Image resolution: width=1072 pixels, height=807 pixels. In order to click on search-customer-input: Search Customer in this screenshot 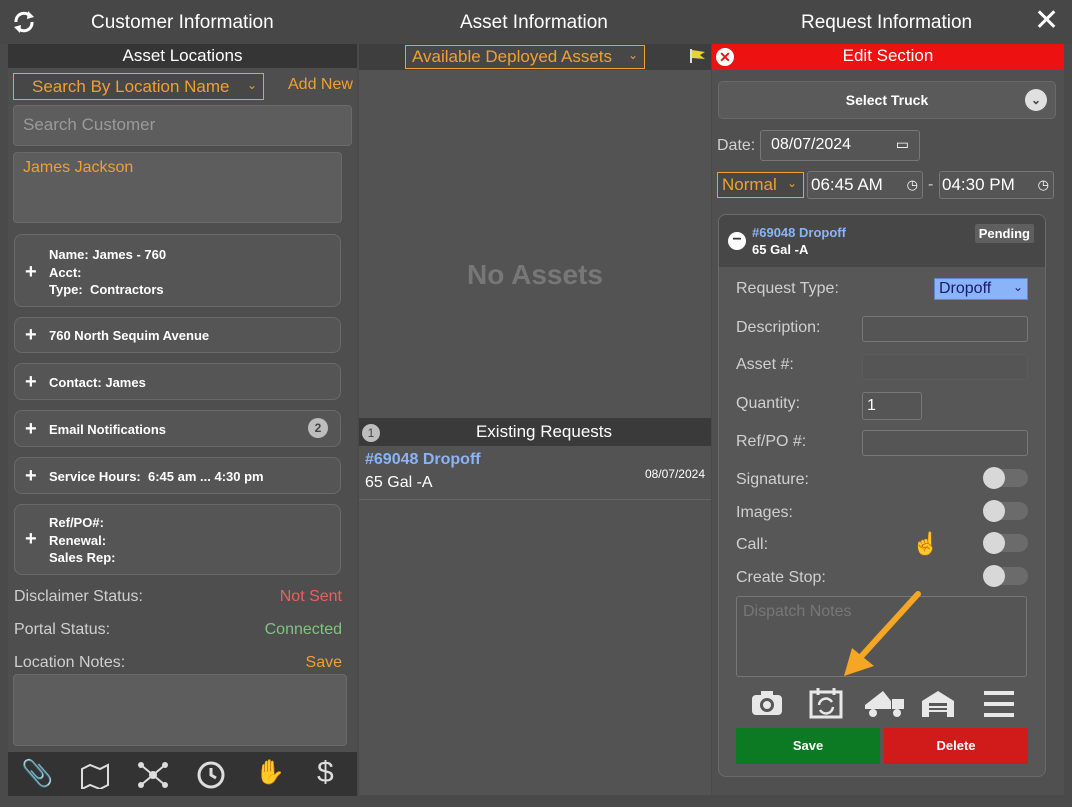, I will do `click(182, 125)`.